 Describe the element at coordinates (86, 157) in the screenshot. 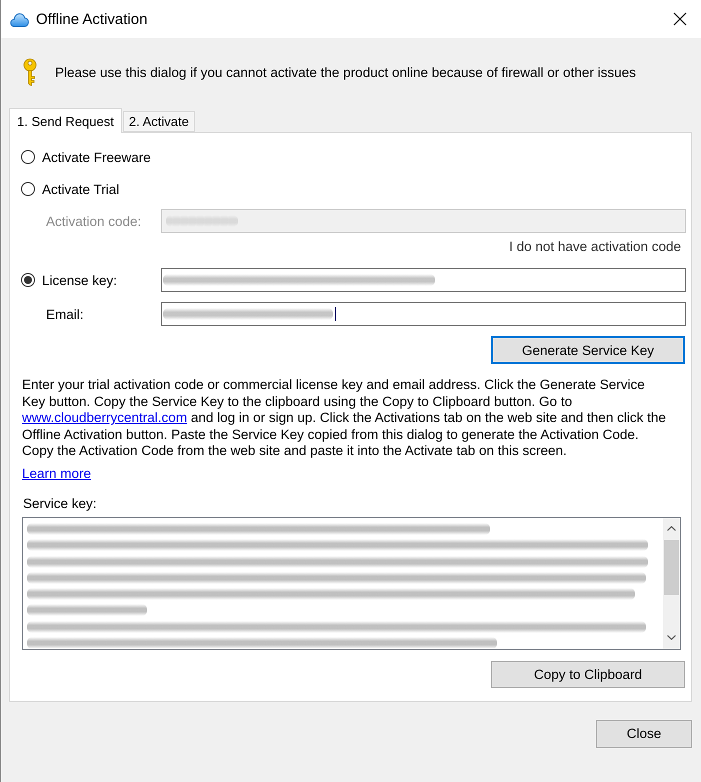

I see `radio-option: Activate Freeware` at that location.